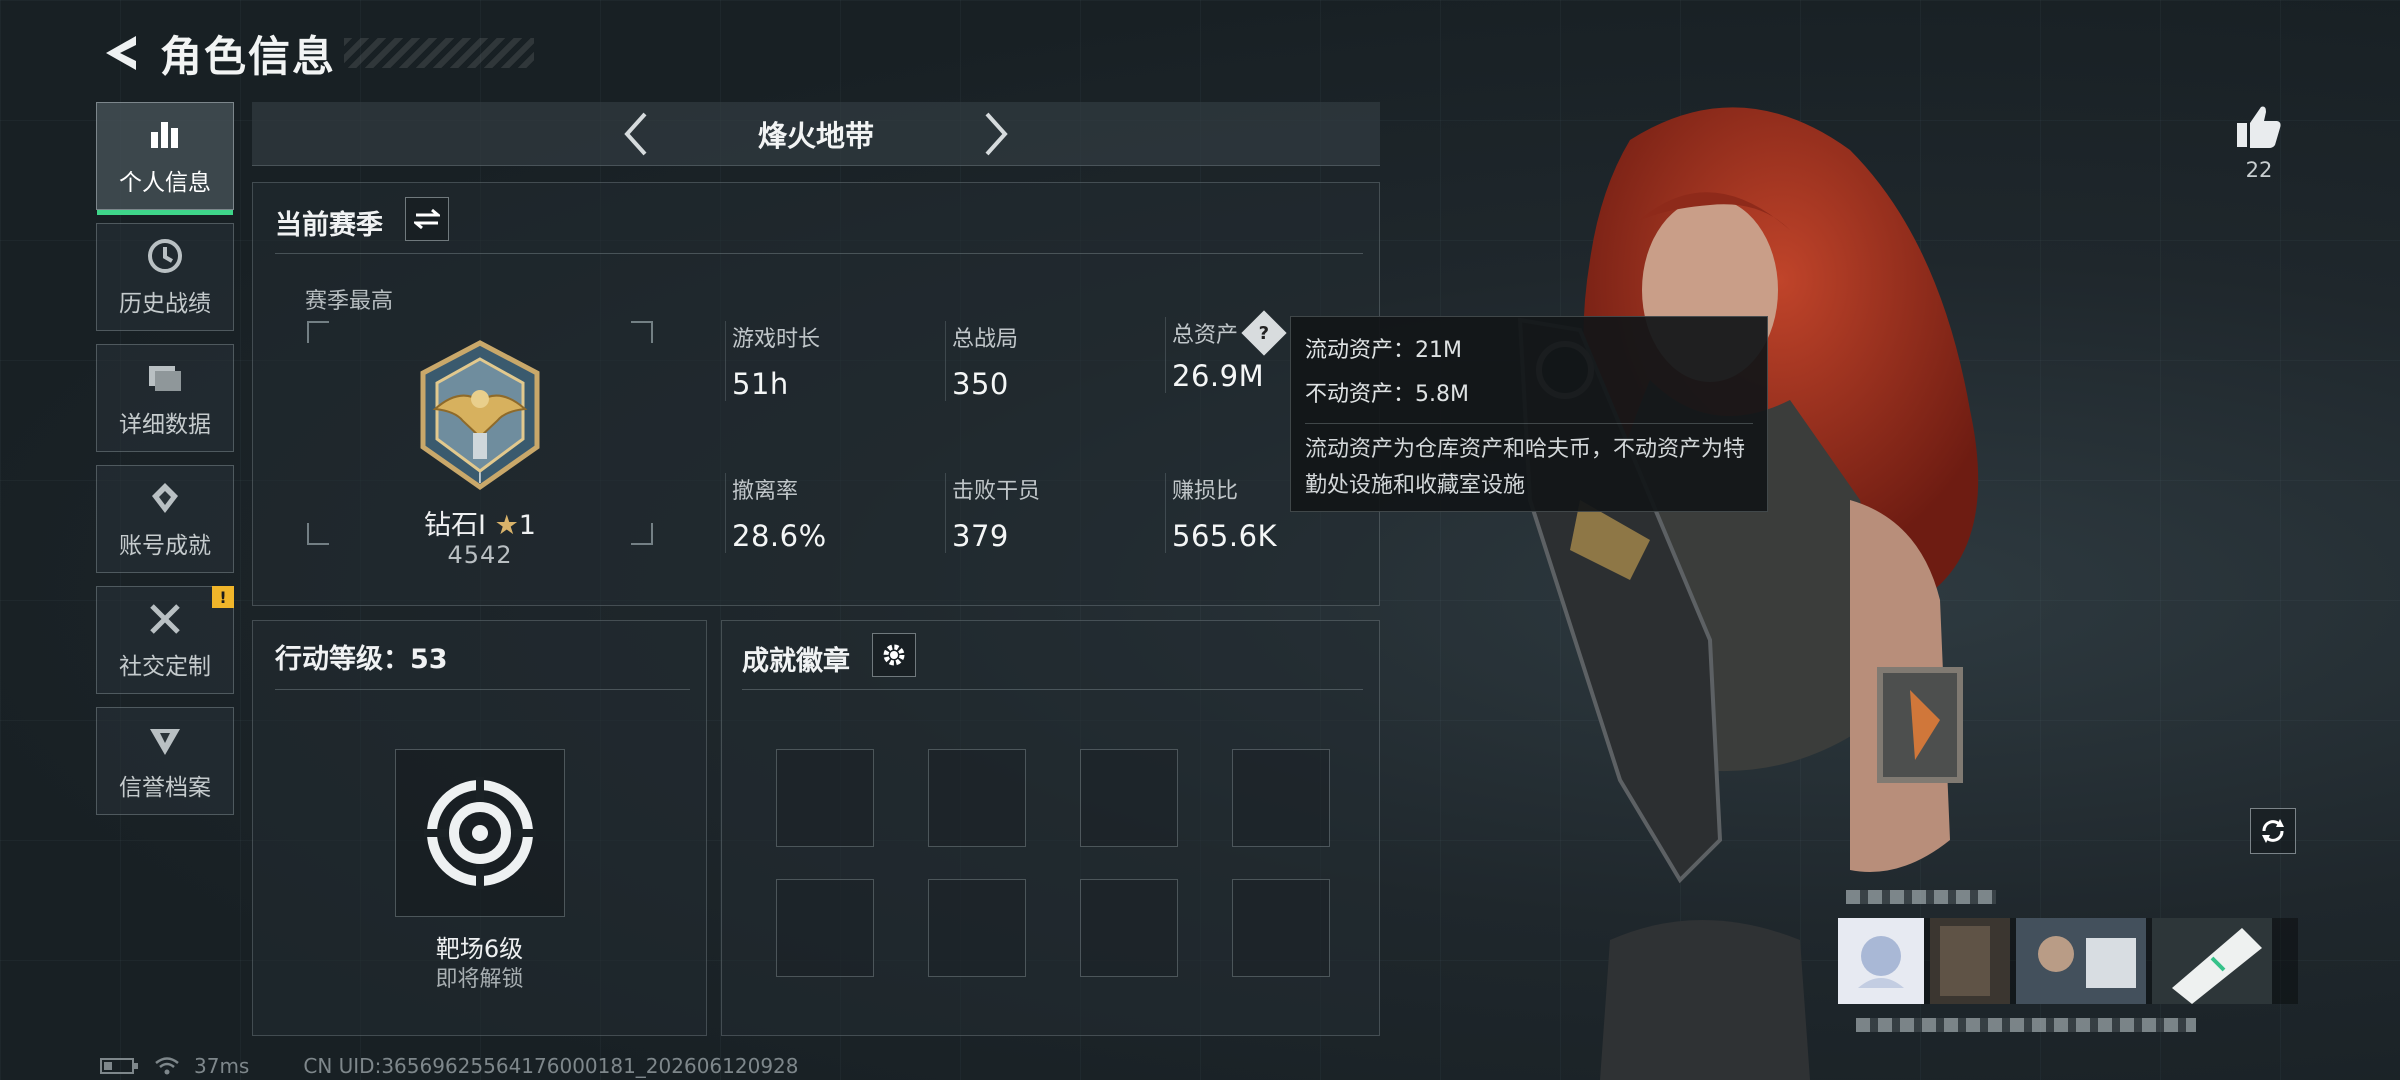 The height and width of the screenshot is (1080, 2400). Describe the element at coordinates (223, 597) in the screenshot. I see `notification-badge: !` at that location.